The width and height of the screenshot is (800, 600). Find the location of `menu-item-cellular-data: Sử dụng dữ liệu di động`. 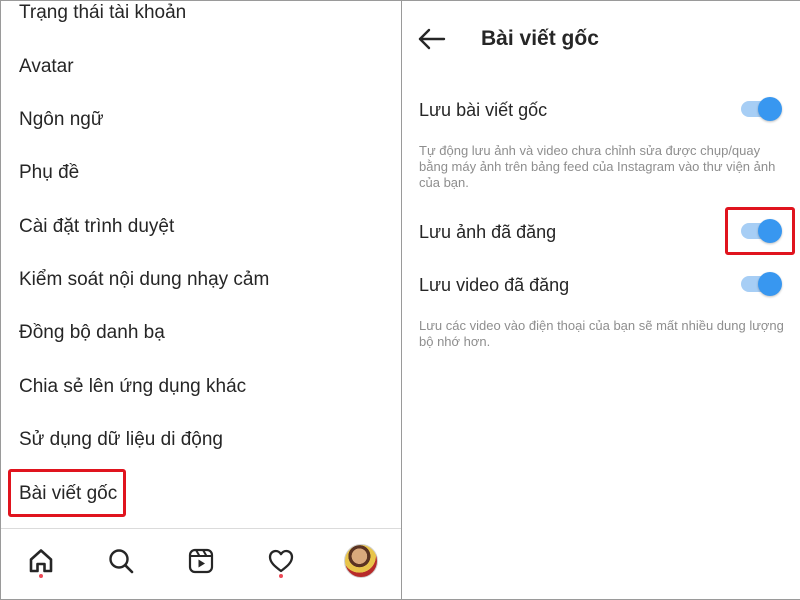

menu-item-cellular-data: Sử dụng dữ liệu di động is located at coordinates (121, 440).